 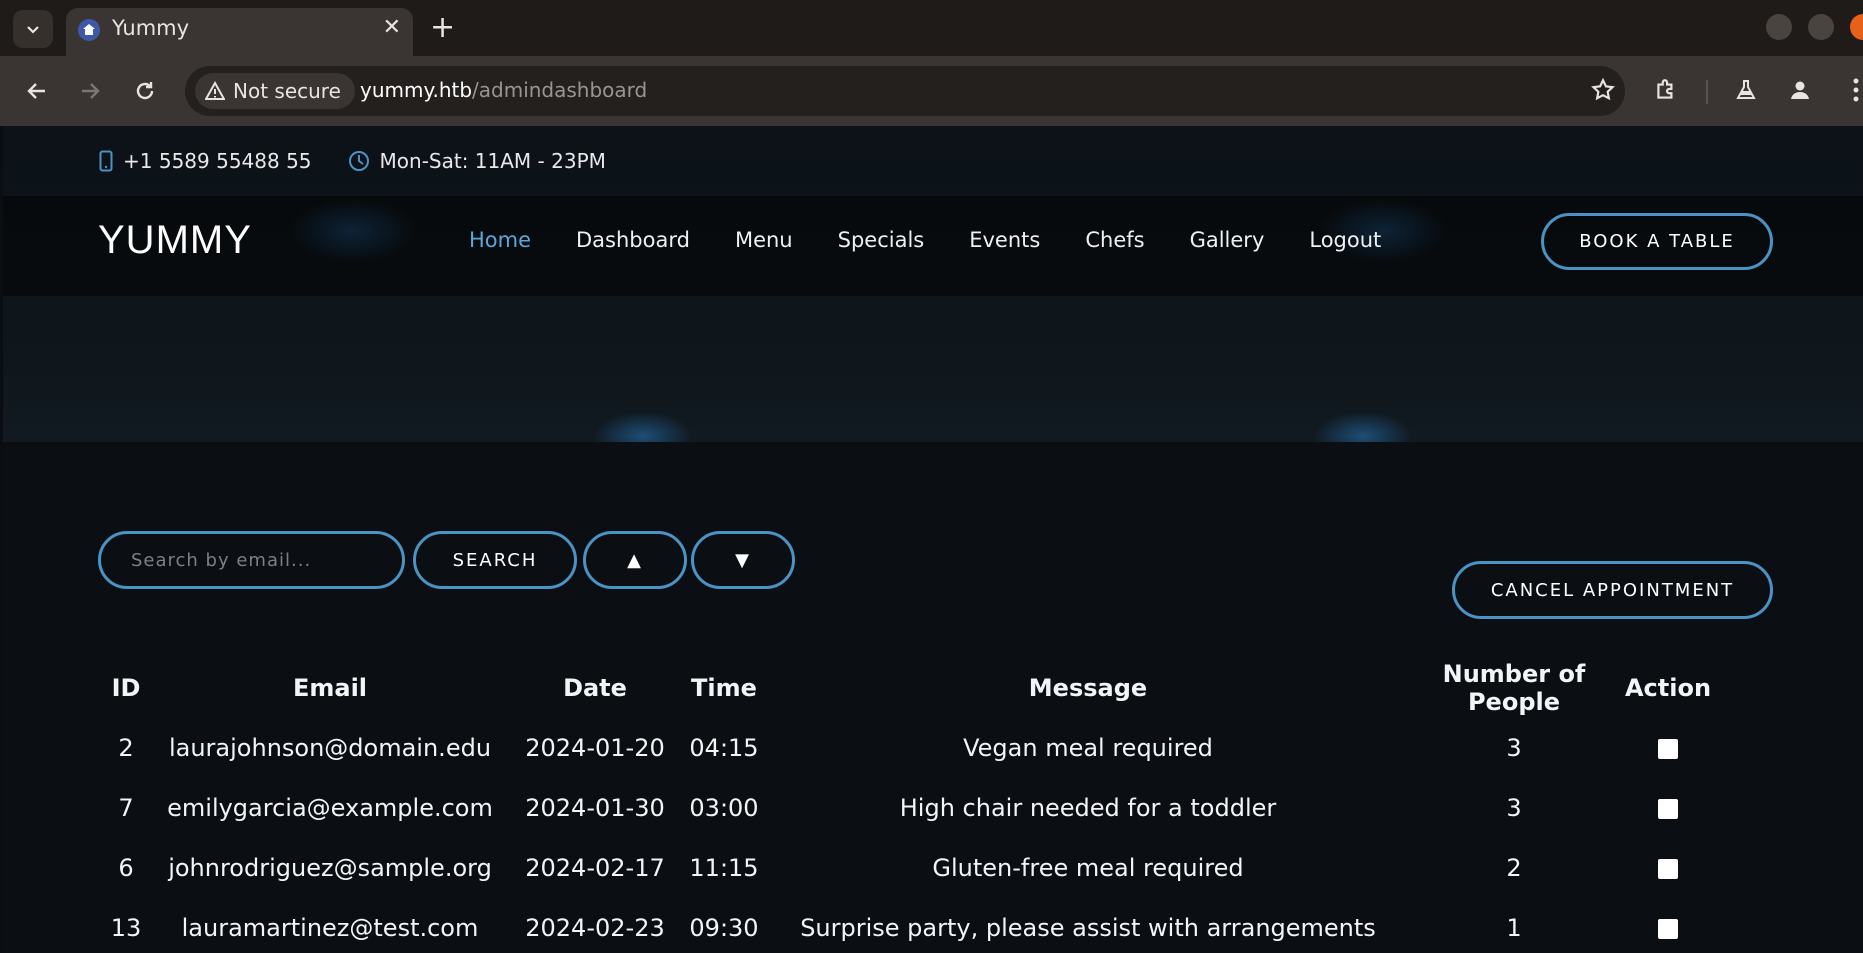 I want to click on cell-email: emilygarcia@example.com, so click(x=330, y=808).